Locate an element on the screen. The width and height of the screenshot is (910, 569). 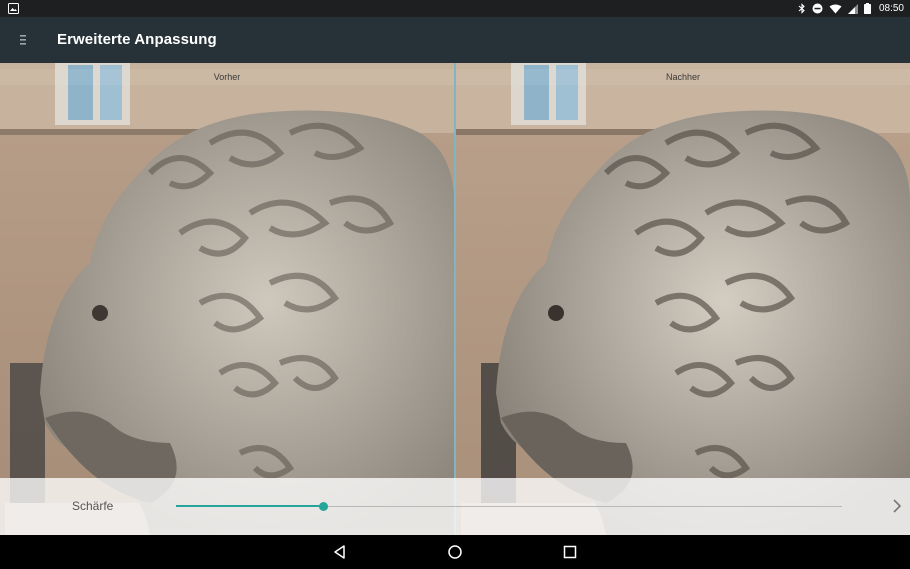
menu-icon is located at coordinates (24, 40).